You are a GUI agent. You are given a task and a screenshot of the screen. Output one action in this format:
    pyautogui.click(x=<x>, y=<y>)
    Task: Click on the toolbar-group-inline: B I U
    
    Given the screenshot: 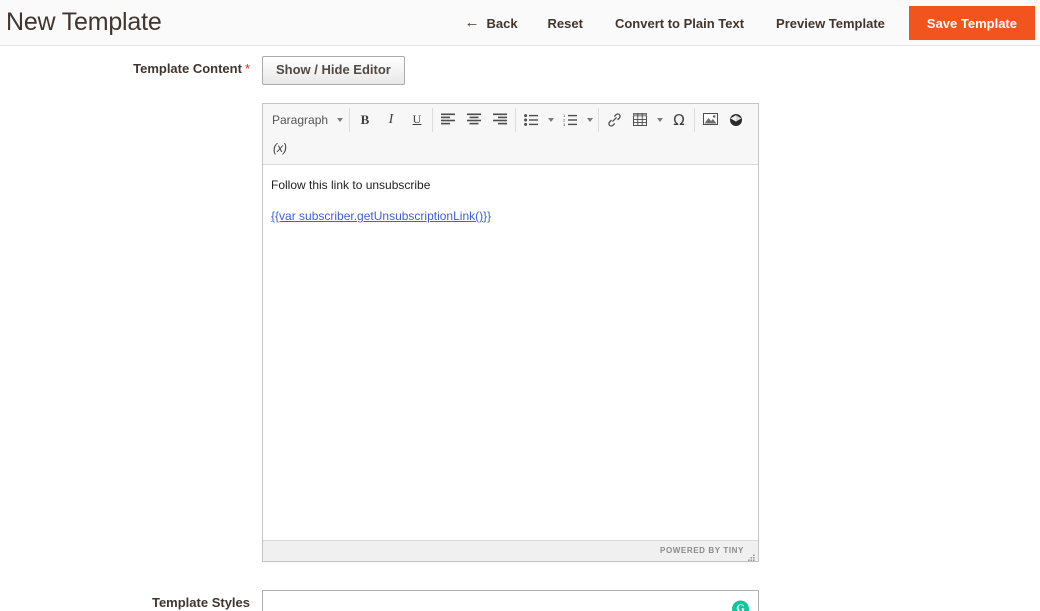 What is the action you would take?
    pyautogui.click(x=391, y=119)
    